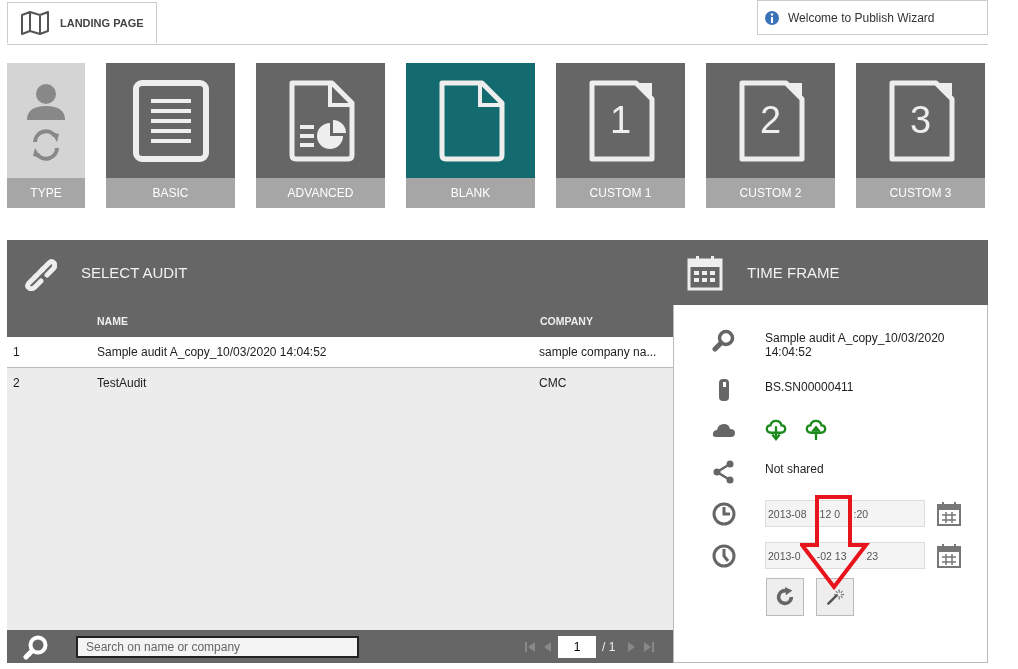 This screenshot has width=1018, height=669. I want to click on date-field: 2013-0 -02 13 23, so click(845, 555).